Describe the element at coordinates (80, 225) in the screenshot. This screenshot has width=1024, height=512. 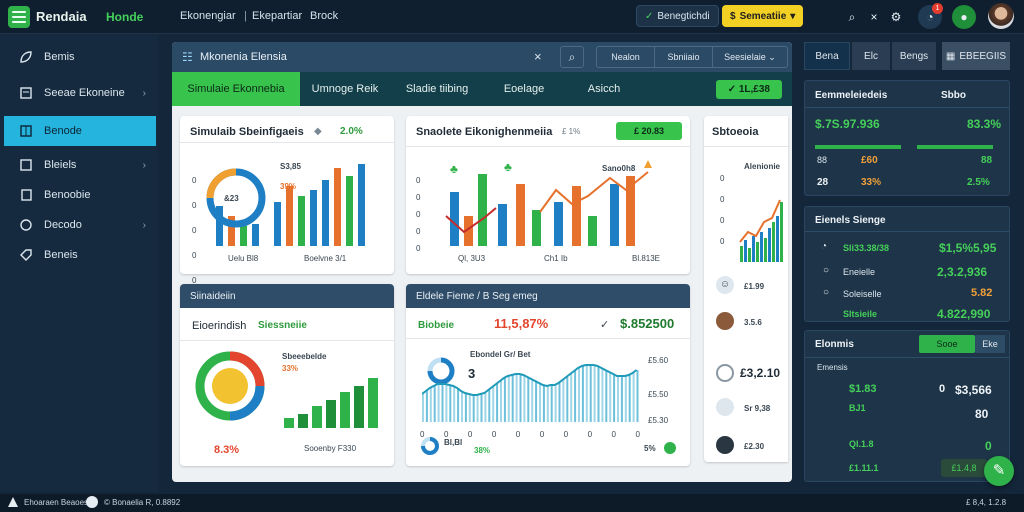
I see `sidebar-item-decodo: Decodo ›` at that location.